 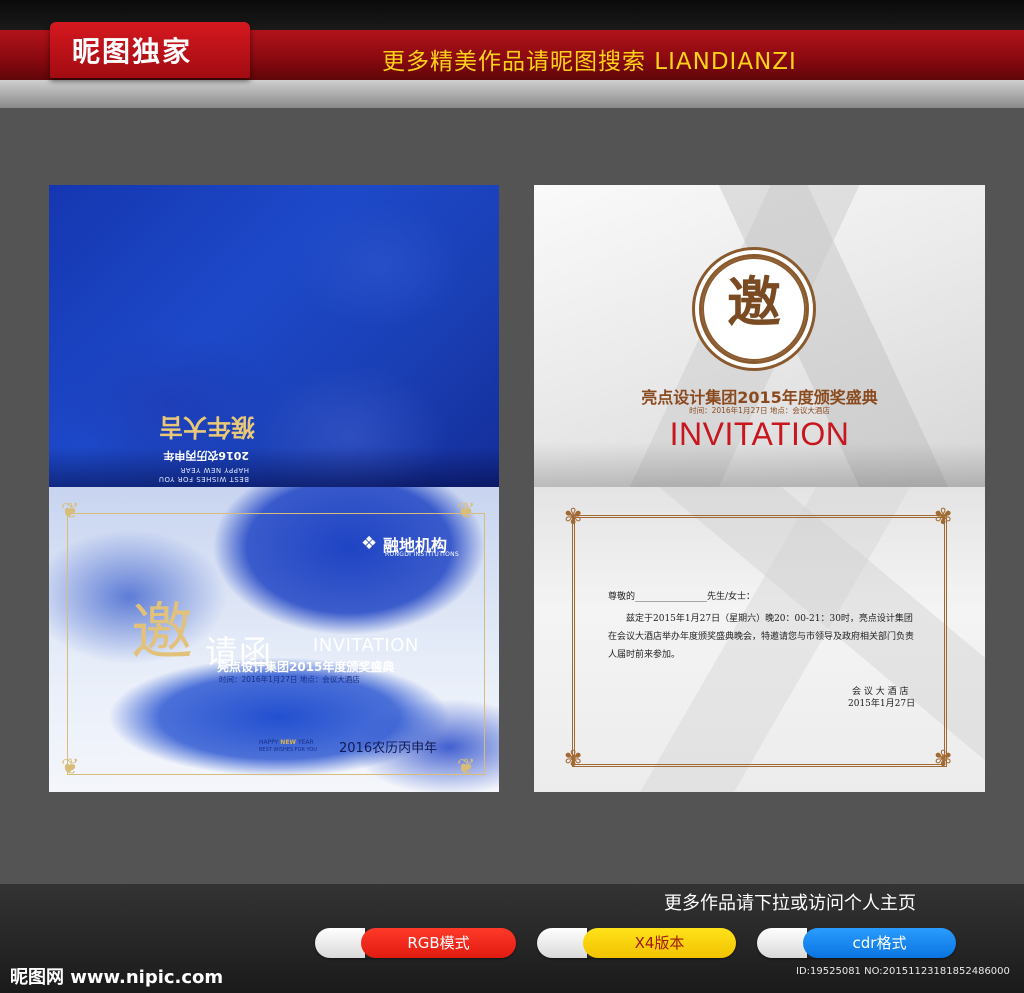 I want to click on pill-label: cdr格式, so click(x=879, y=943).